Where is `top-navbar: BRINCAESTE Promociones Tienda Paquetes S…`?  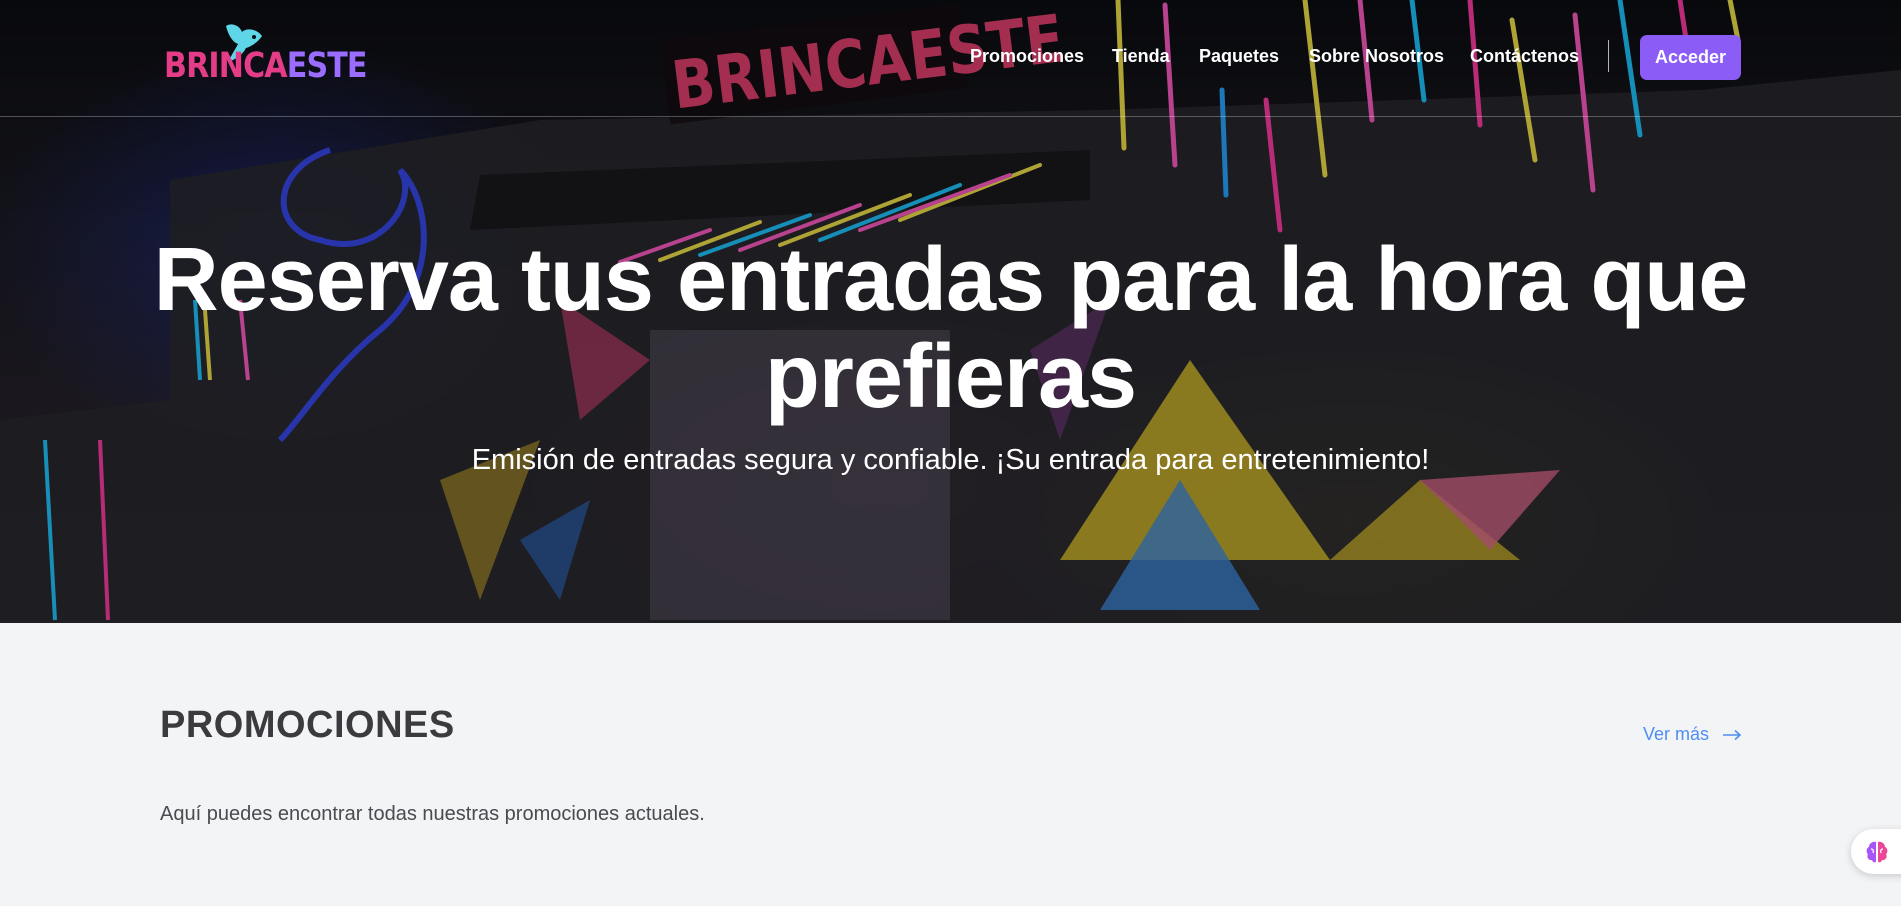 top-navbar: BRINCAESTE Promociones Tienda Paquetes S… is located at coordinates (950, 58).